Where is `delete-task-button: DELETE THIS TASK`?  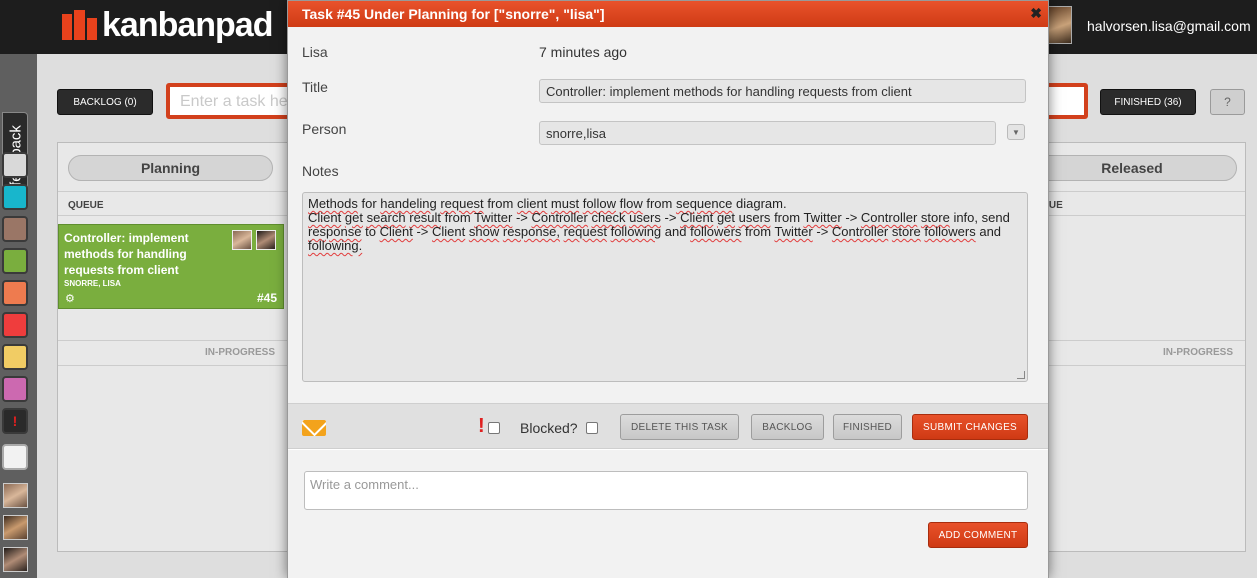
delete-task-button: DELETE THIS TASK is located at coordinates (679, 427).